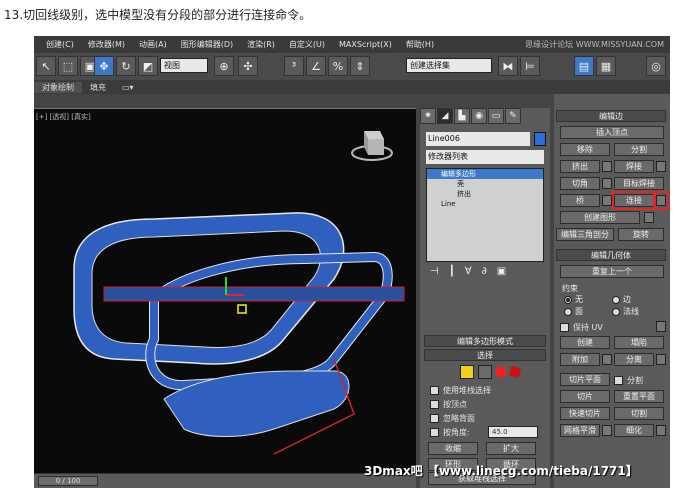  I want to click on vertex-mode-icon, so click(467, 372).